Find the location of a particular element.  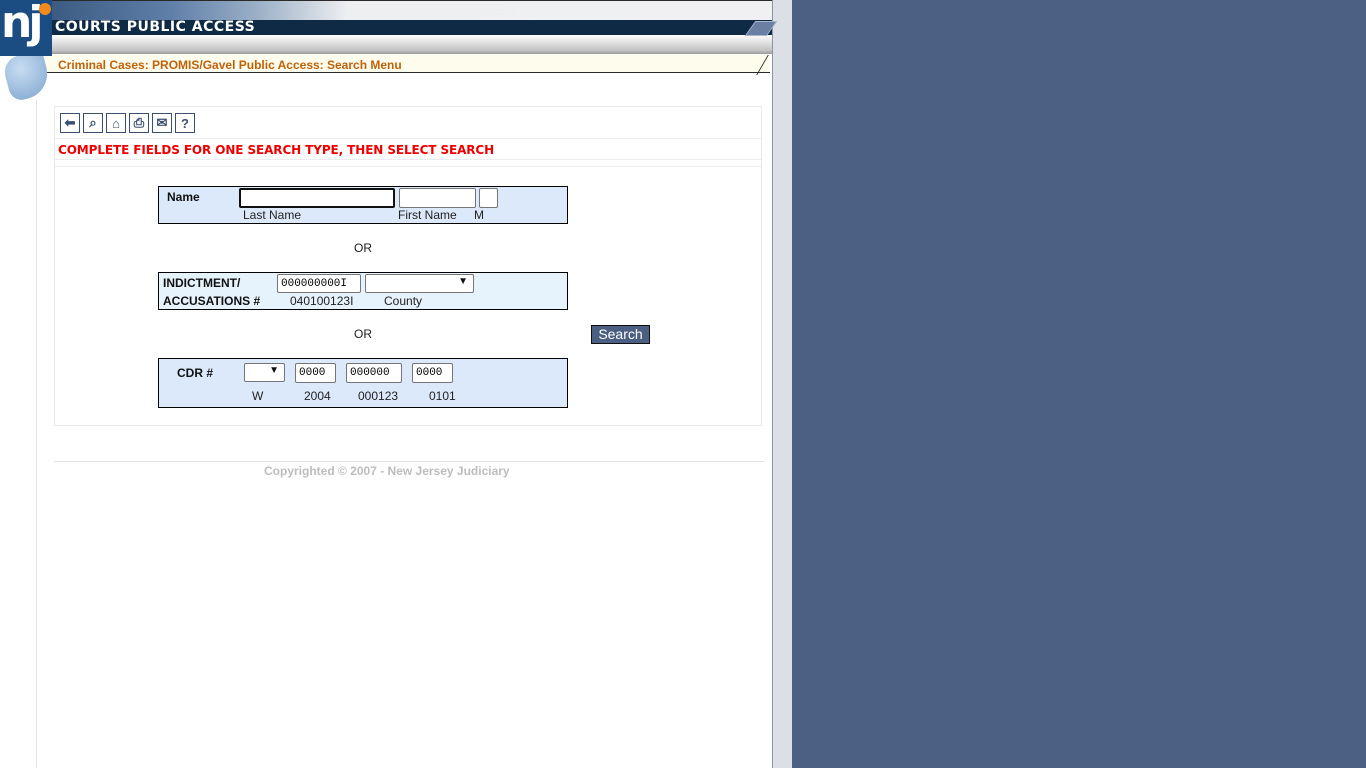

footer-divider is located at coordinates (409, 461).